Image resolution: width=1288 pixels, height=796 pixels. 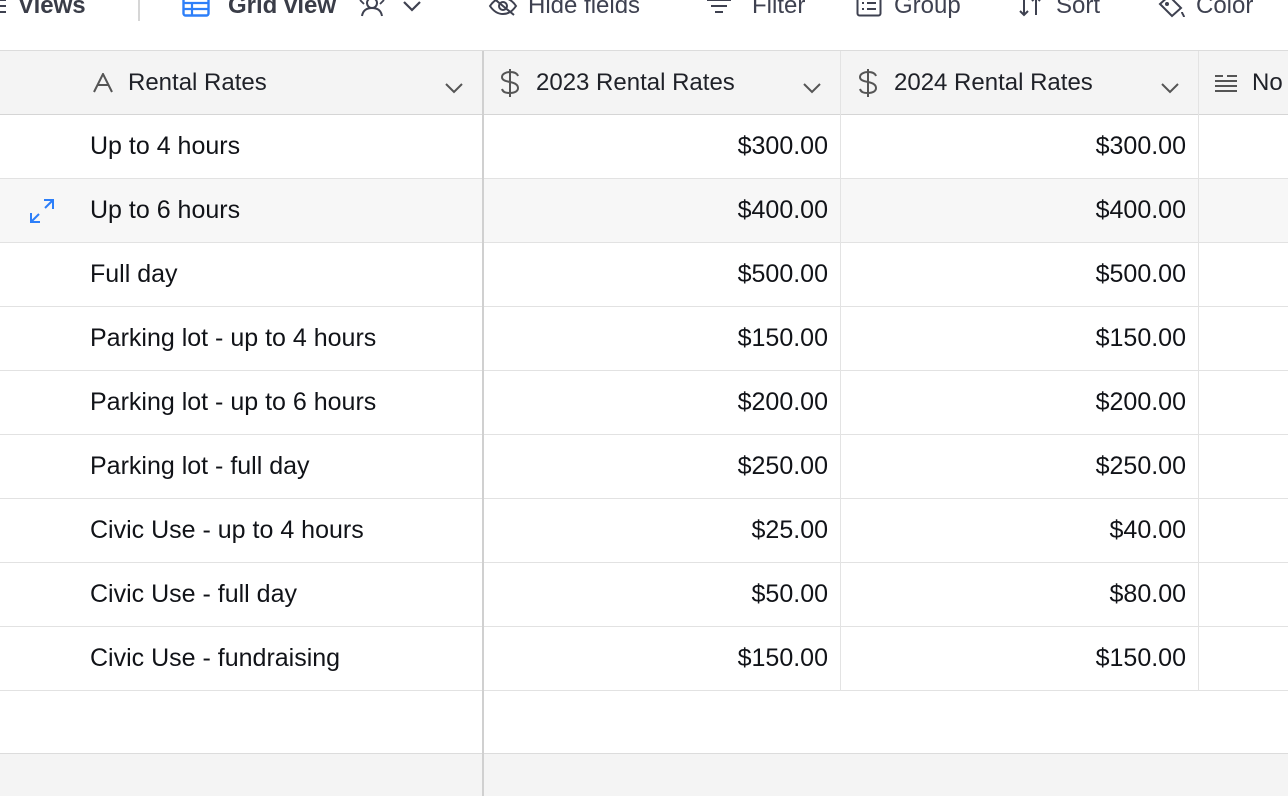 What do you see at coordinates (927, 9) in the screenshot?
I see `group-label: Group` at bounding box center [927, 9].